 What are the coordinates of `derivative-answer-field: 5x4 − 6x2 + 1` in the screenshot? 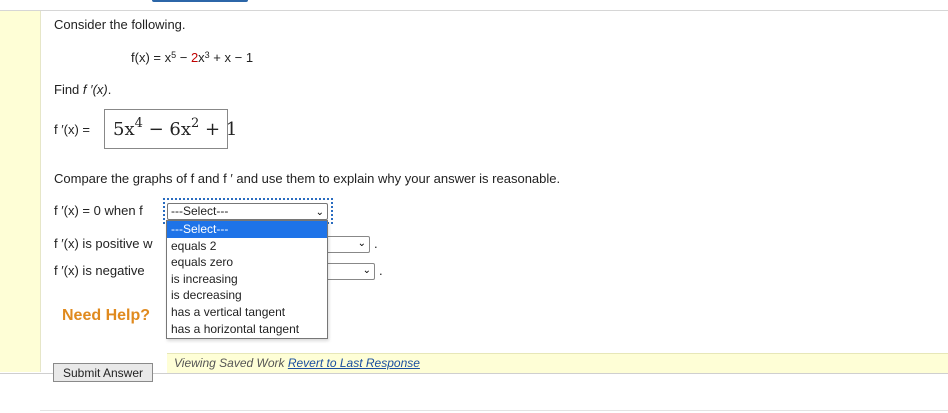 It's located at (170, 129).